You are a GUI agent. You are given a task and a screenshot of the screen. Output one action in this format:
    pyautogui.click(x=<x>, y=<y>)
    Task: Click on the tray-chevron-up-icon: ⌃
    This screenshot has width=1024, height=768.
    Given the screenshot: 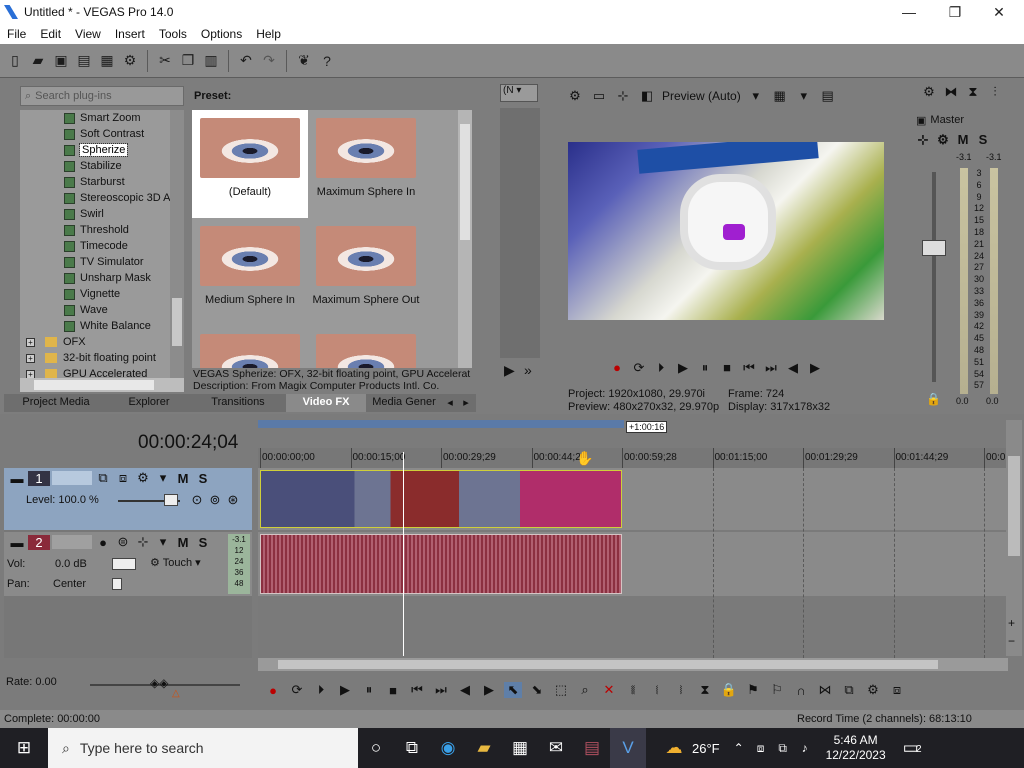 What is the action you would take?
    pyautogui.click(x=739, y=748)
    